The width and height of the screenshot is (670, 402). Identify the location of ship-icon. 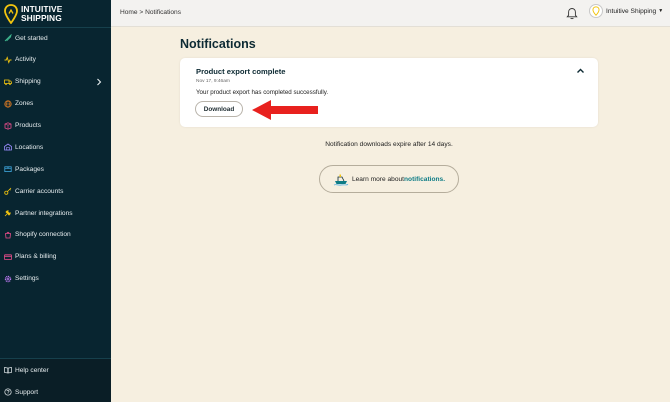
(341, 180).